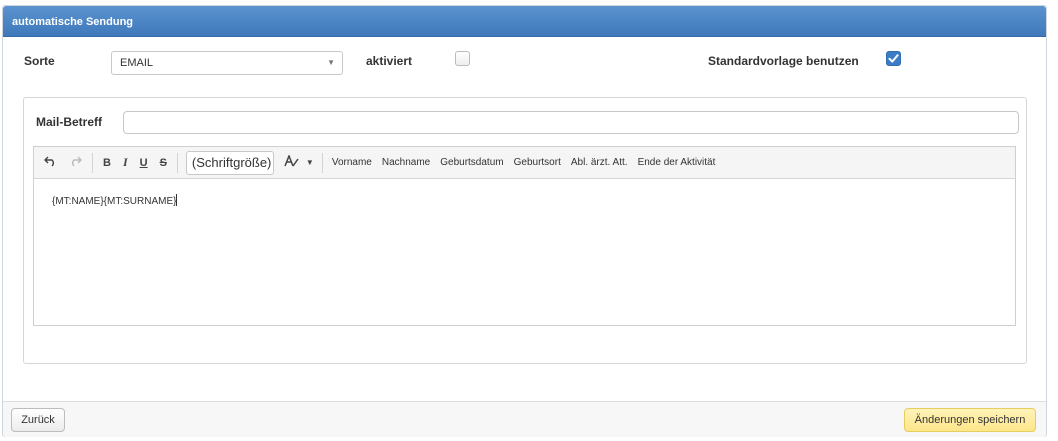 The width and height of the screenshot is (1058, 441). What do you see at coordinates (571, 122) in the screenshot?
I see `mail-betreff-input` at bounding box center [571, 122].